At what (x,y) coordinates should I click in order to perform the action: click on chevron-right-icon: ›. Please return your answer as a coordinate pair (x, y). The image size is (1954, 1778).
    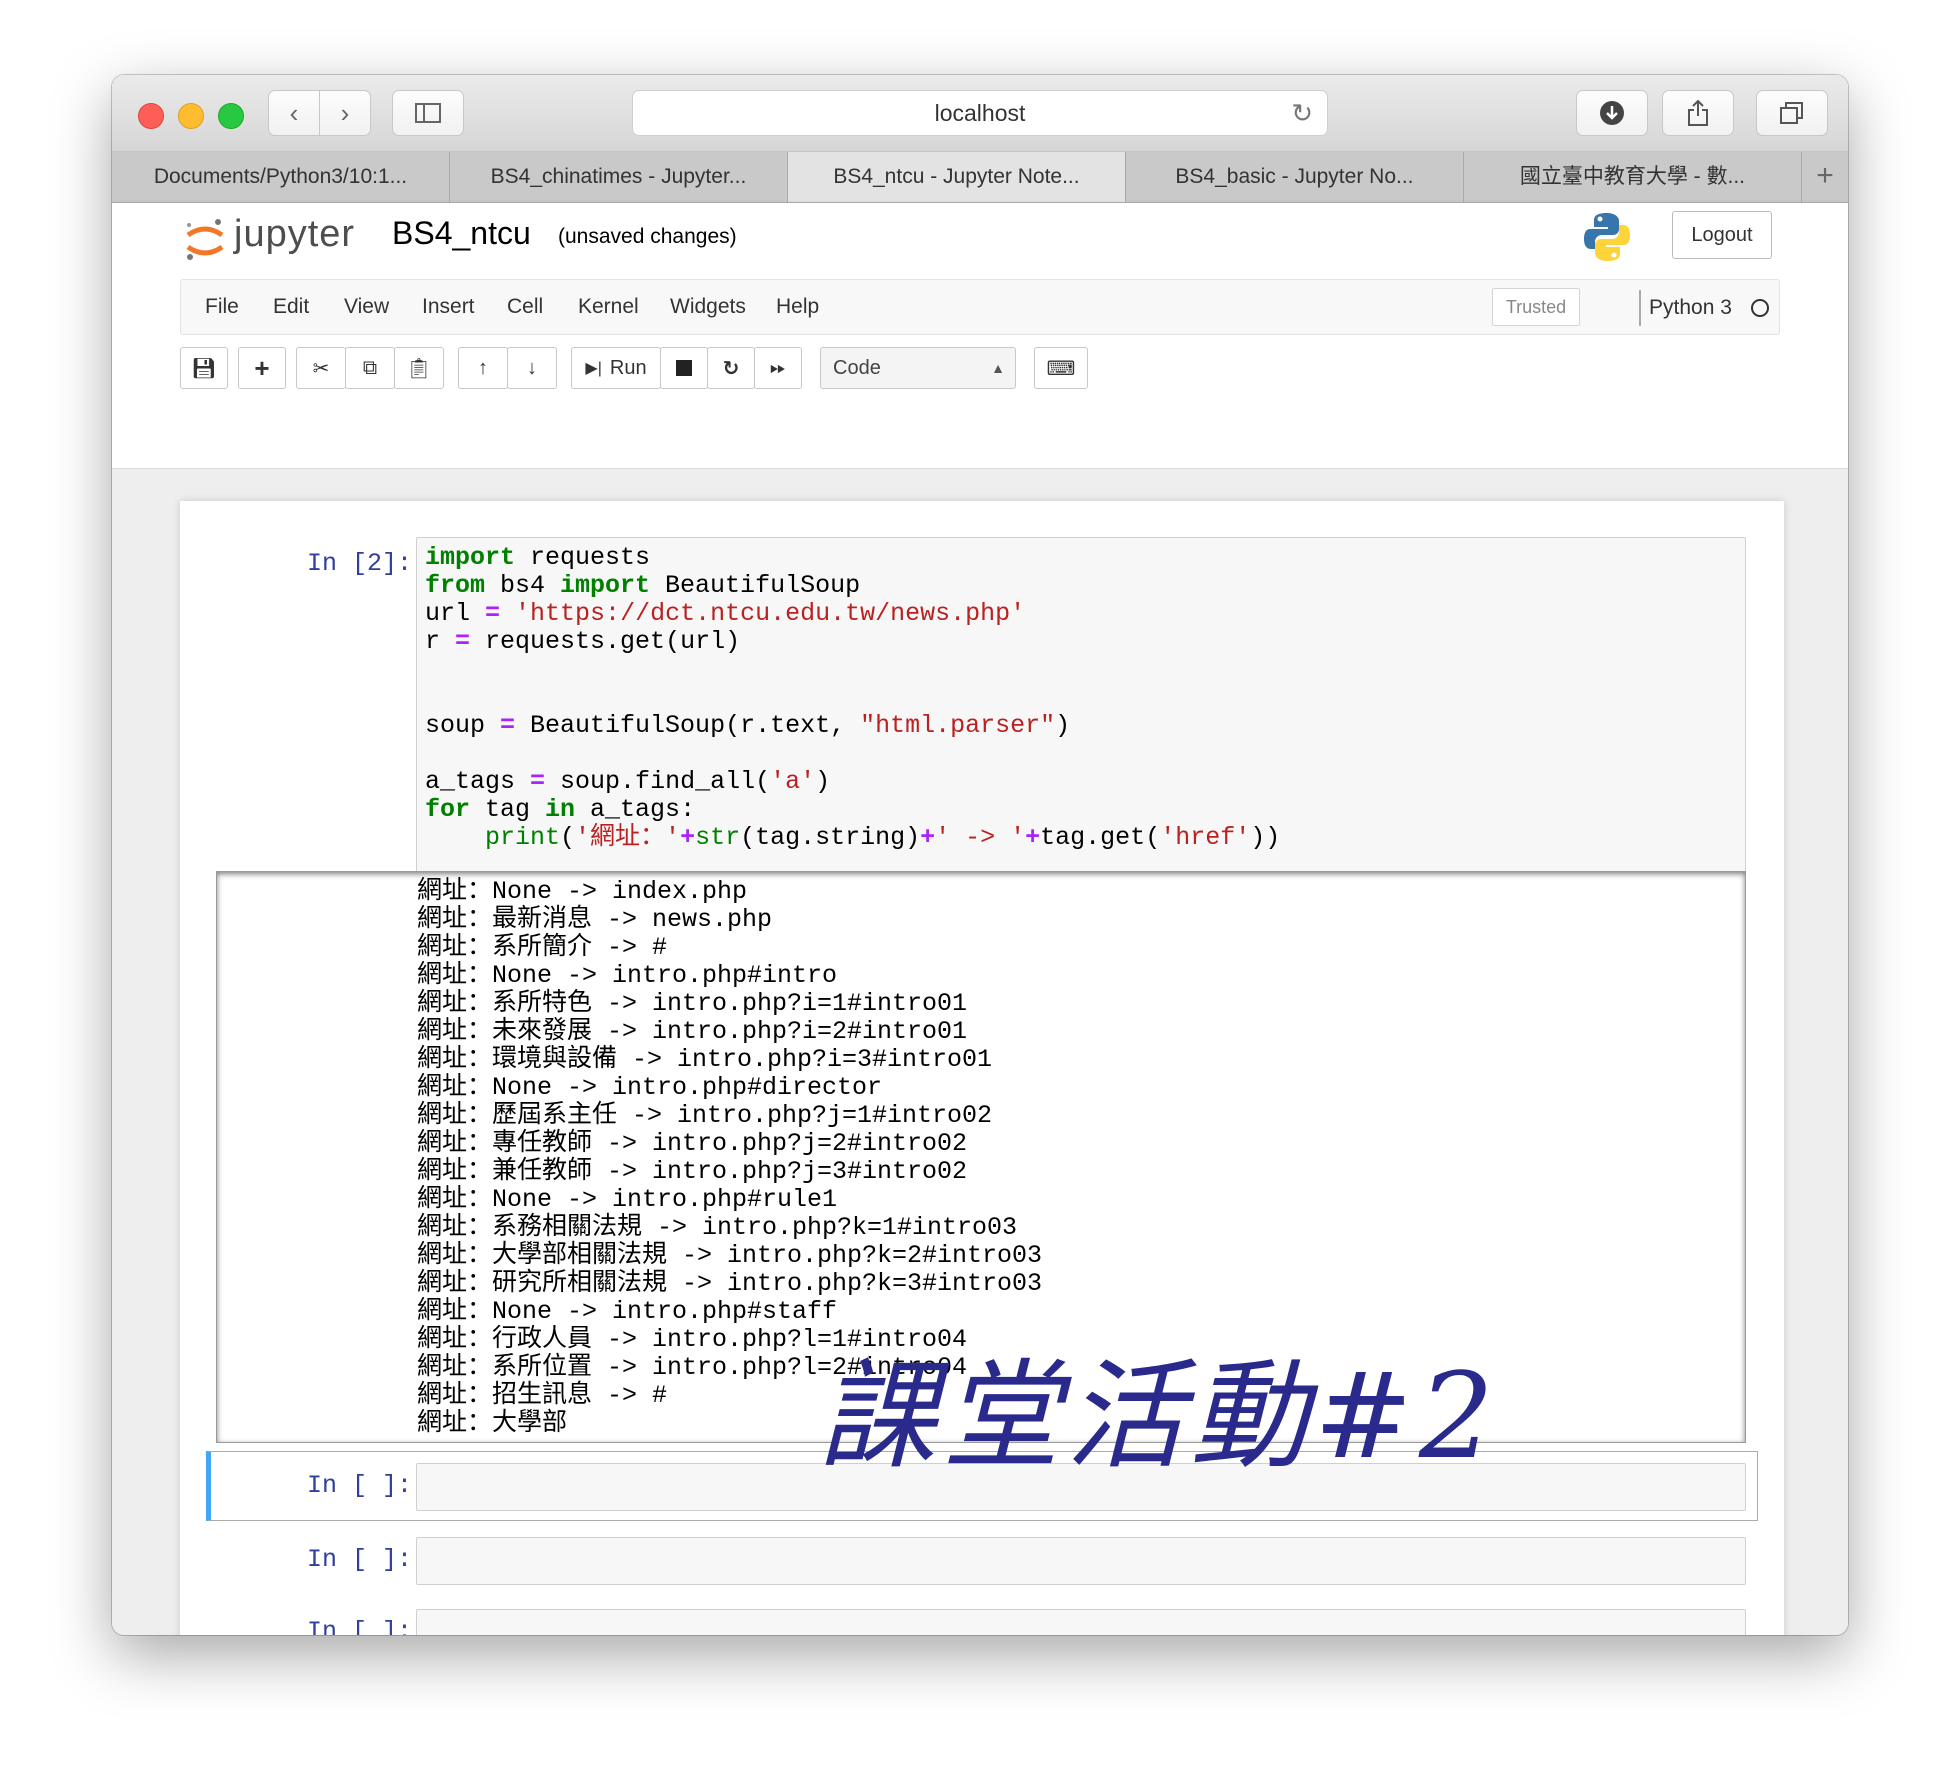
    Looking at the image, I should click on (345, 112).